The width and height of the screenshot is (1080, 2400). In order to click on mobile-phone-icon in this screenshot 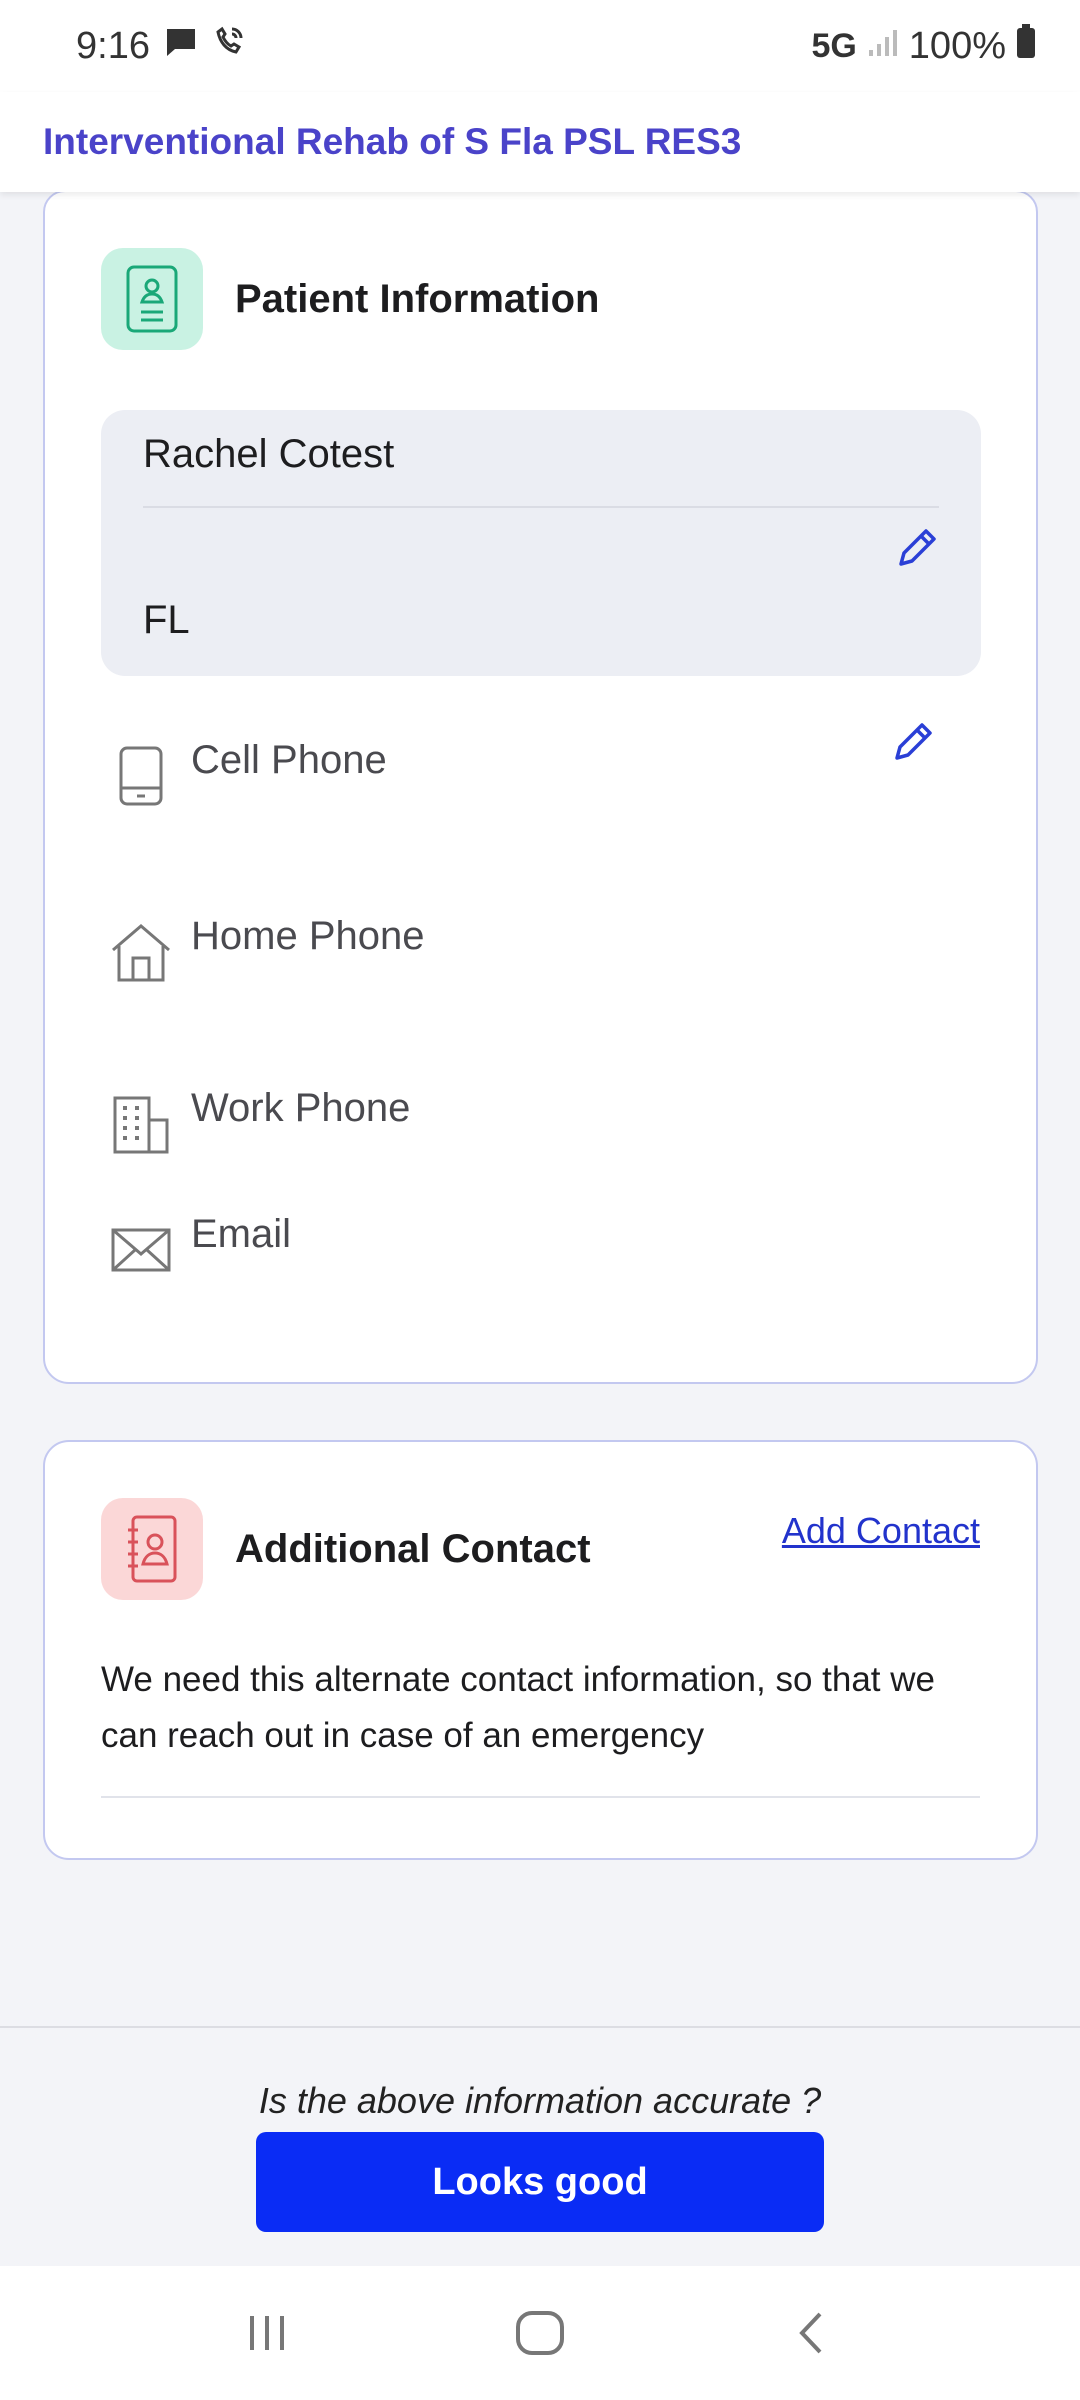, I will do `click(141, 776)`.